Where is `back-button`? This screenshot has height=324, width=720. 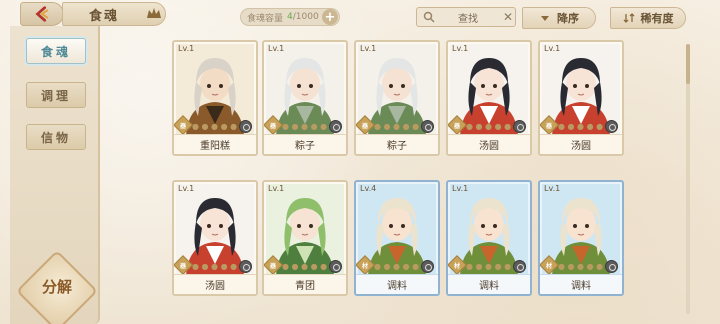
back-button is located at coordinates (42, 14).